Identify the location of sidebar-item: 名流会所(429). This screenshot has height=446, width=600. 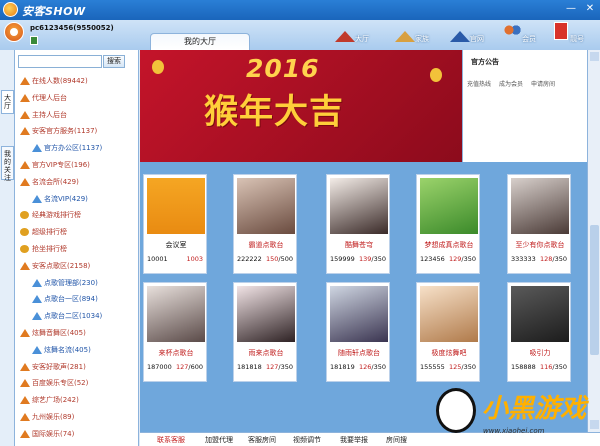
(77, 182).